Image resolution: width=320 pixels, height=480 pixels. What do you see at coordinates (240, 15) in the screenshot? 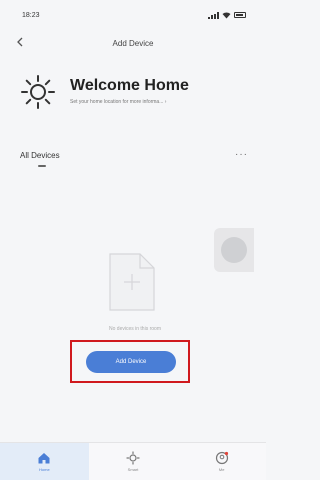
I see `battery-icon` at bounding box center [240, 15].